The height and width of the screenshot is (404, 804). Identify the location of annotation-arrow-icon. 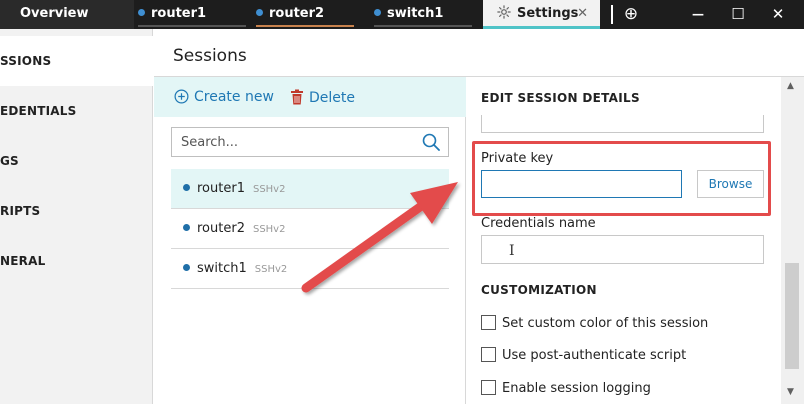
(379, 237).